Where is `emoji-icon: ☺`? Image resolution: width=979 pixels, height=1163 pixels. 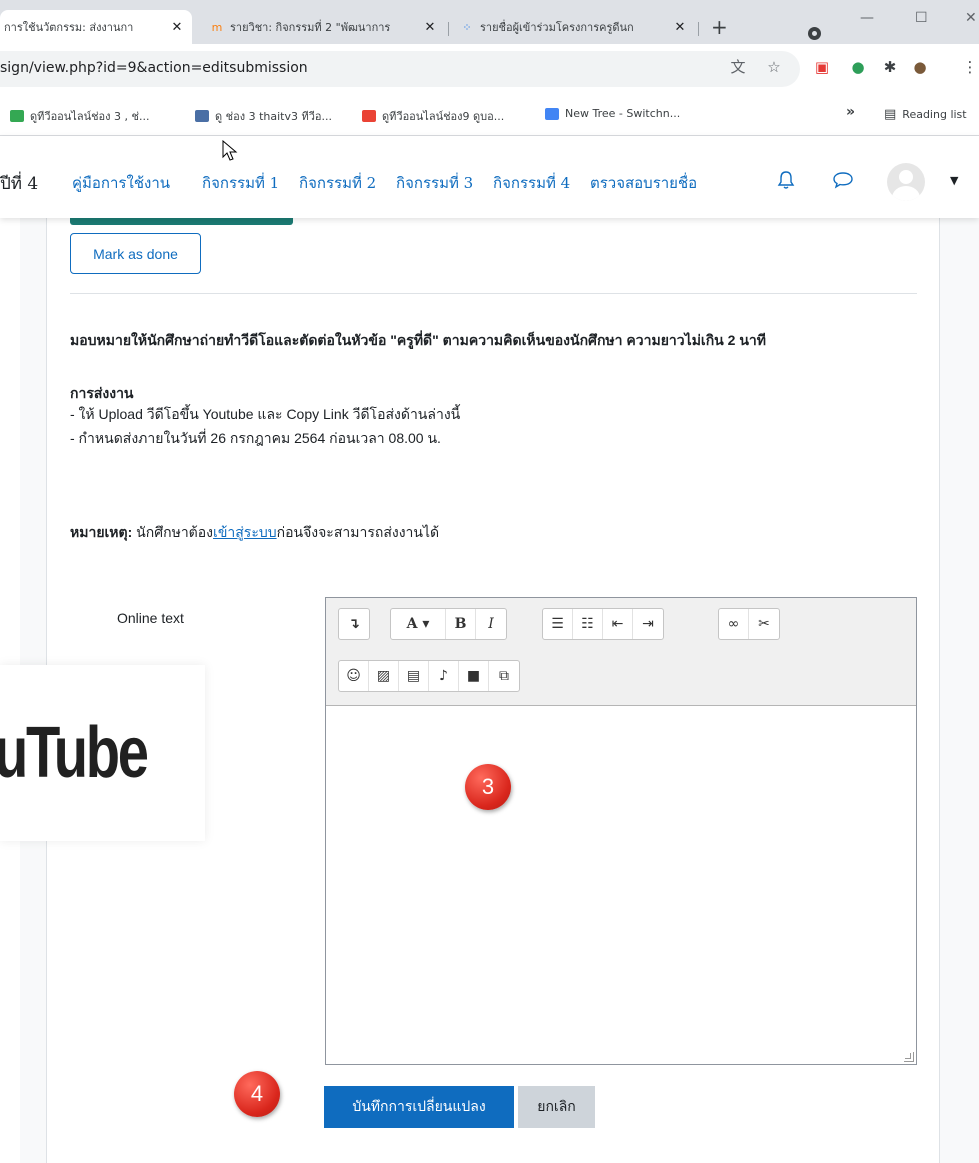 emoji-icon: ☺ is located at coordinates (354, 676).